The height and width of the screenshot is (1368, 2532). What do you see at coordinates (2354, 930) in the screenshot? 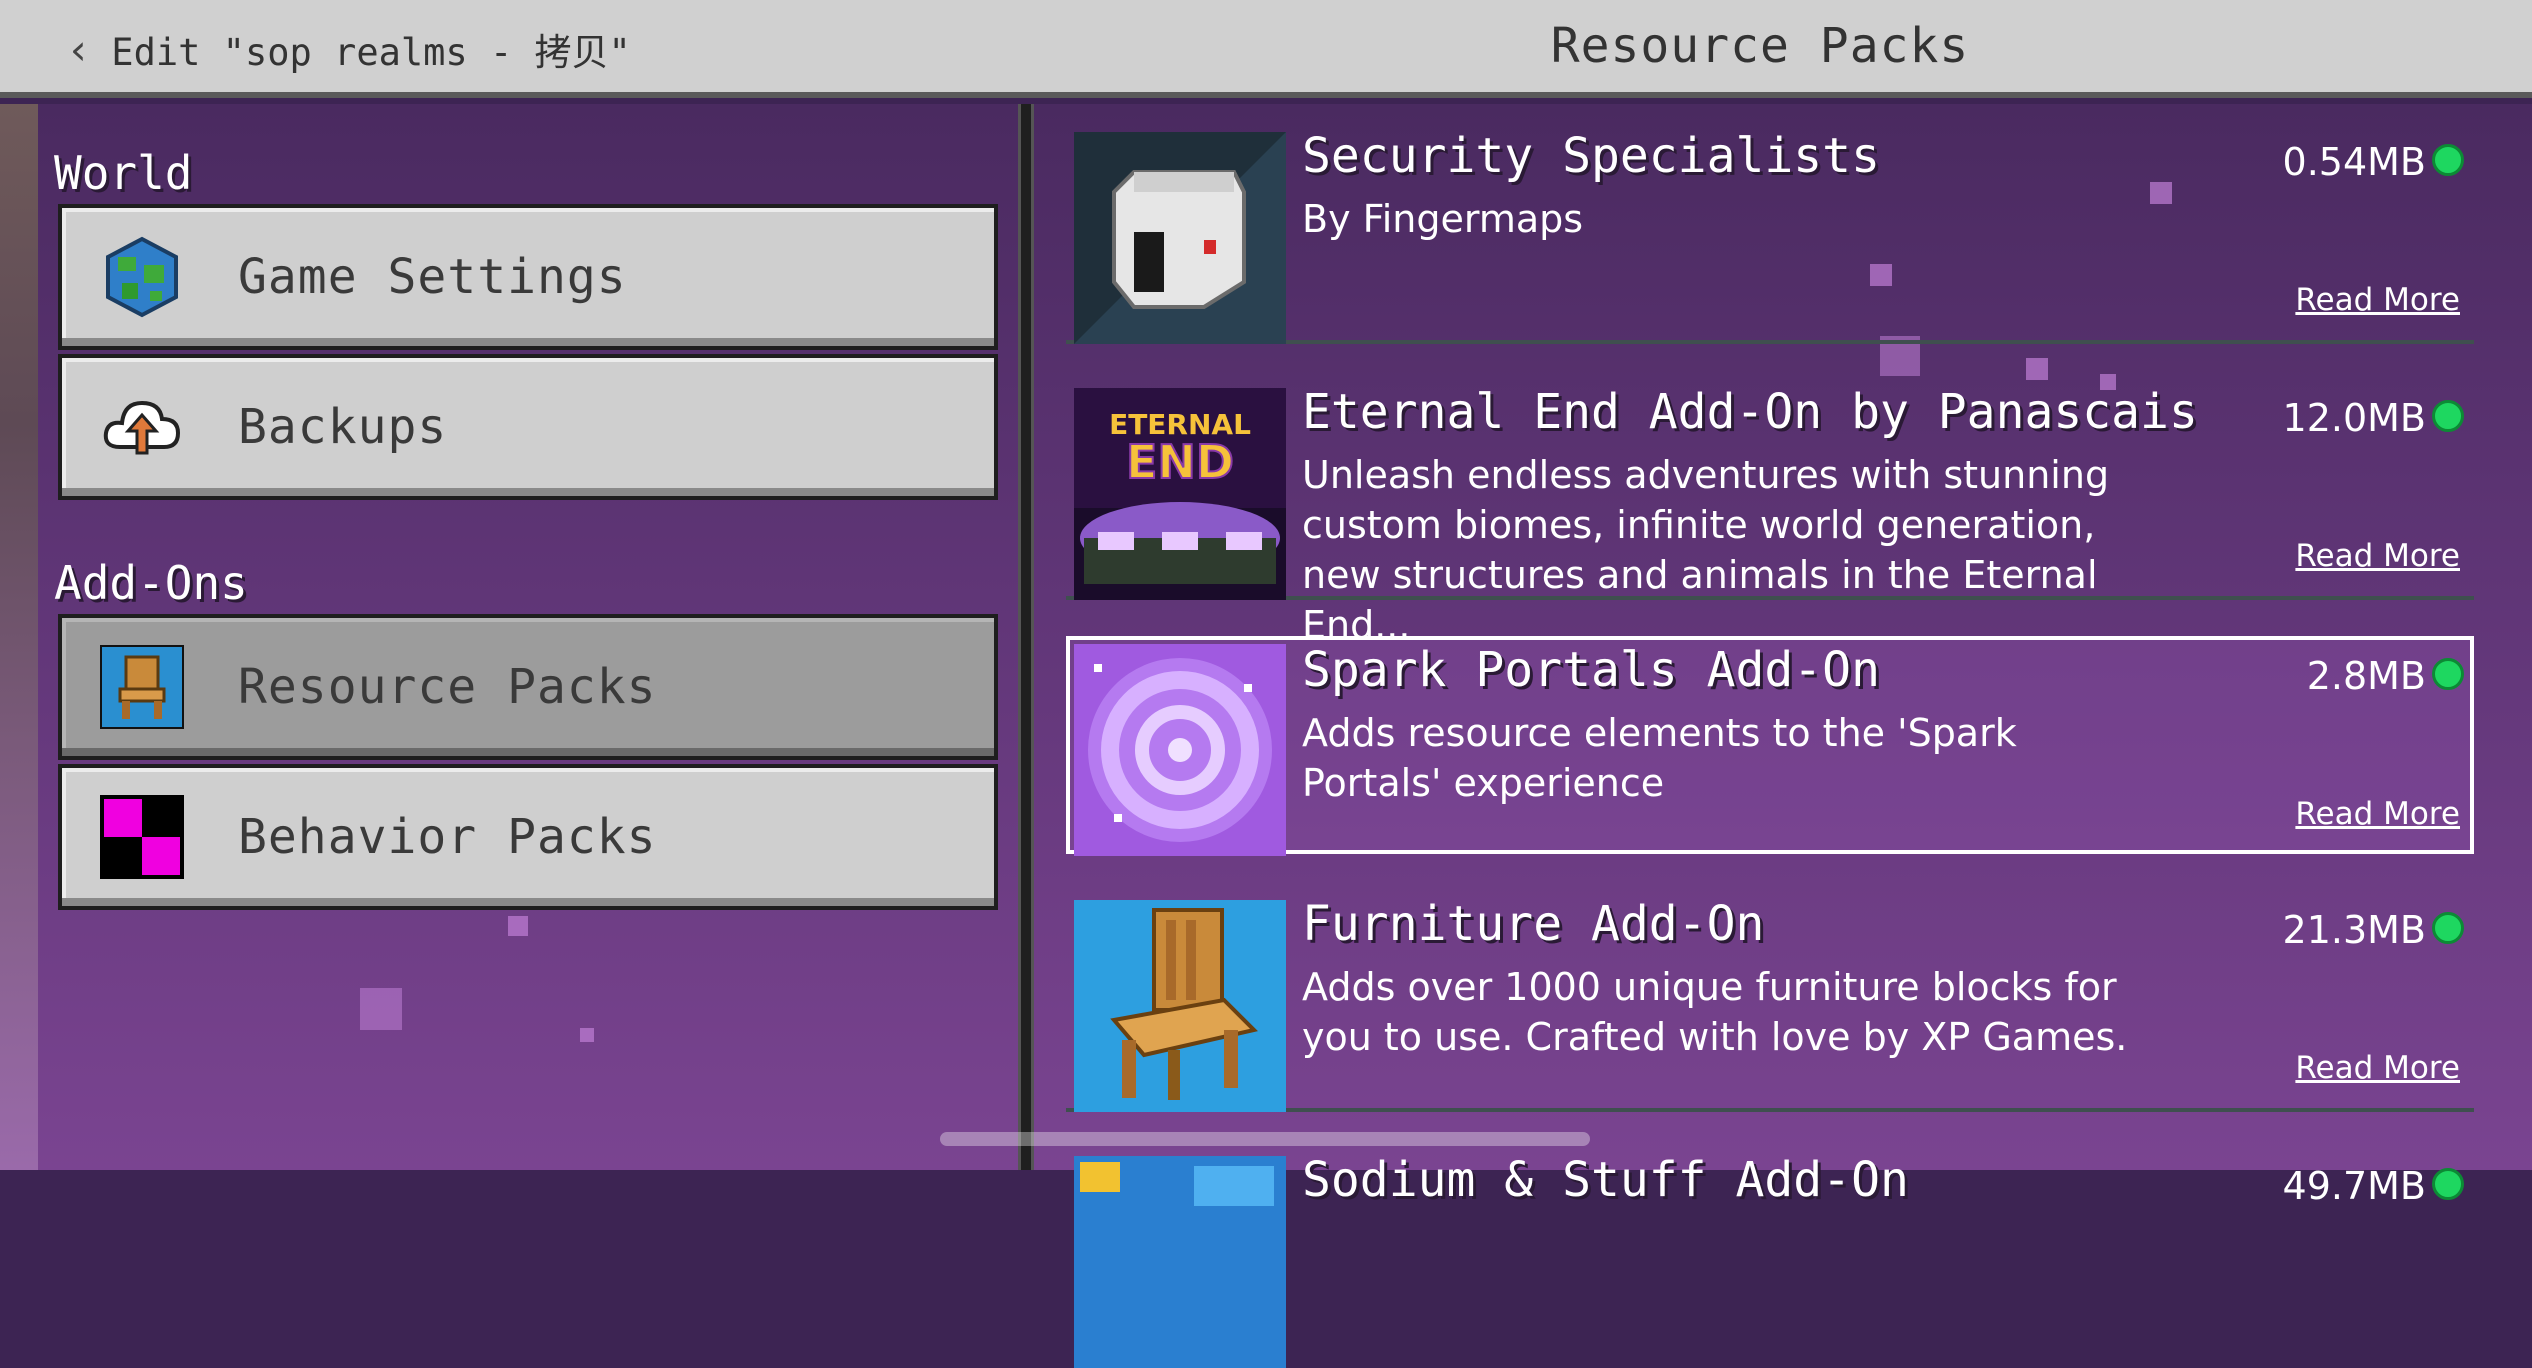
I see `pack-size: 21.3MB` at bounding box center [2354, 930].